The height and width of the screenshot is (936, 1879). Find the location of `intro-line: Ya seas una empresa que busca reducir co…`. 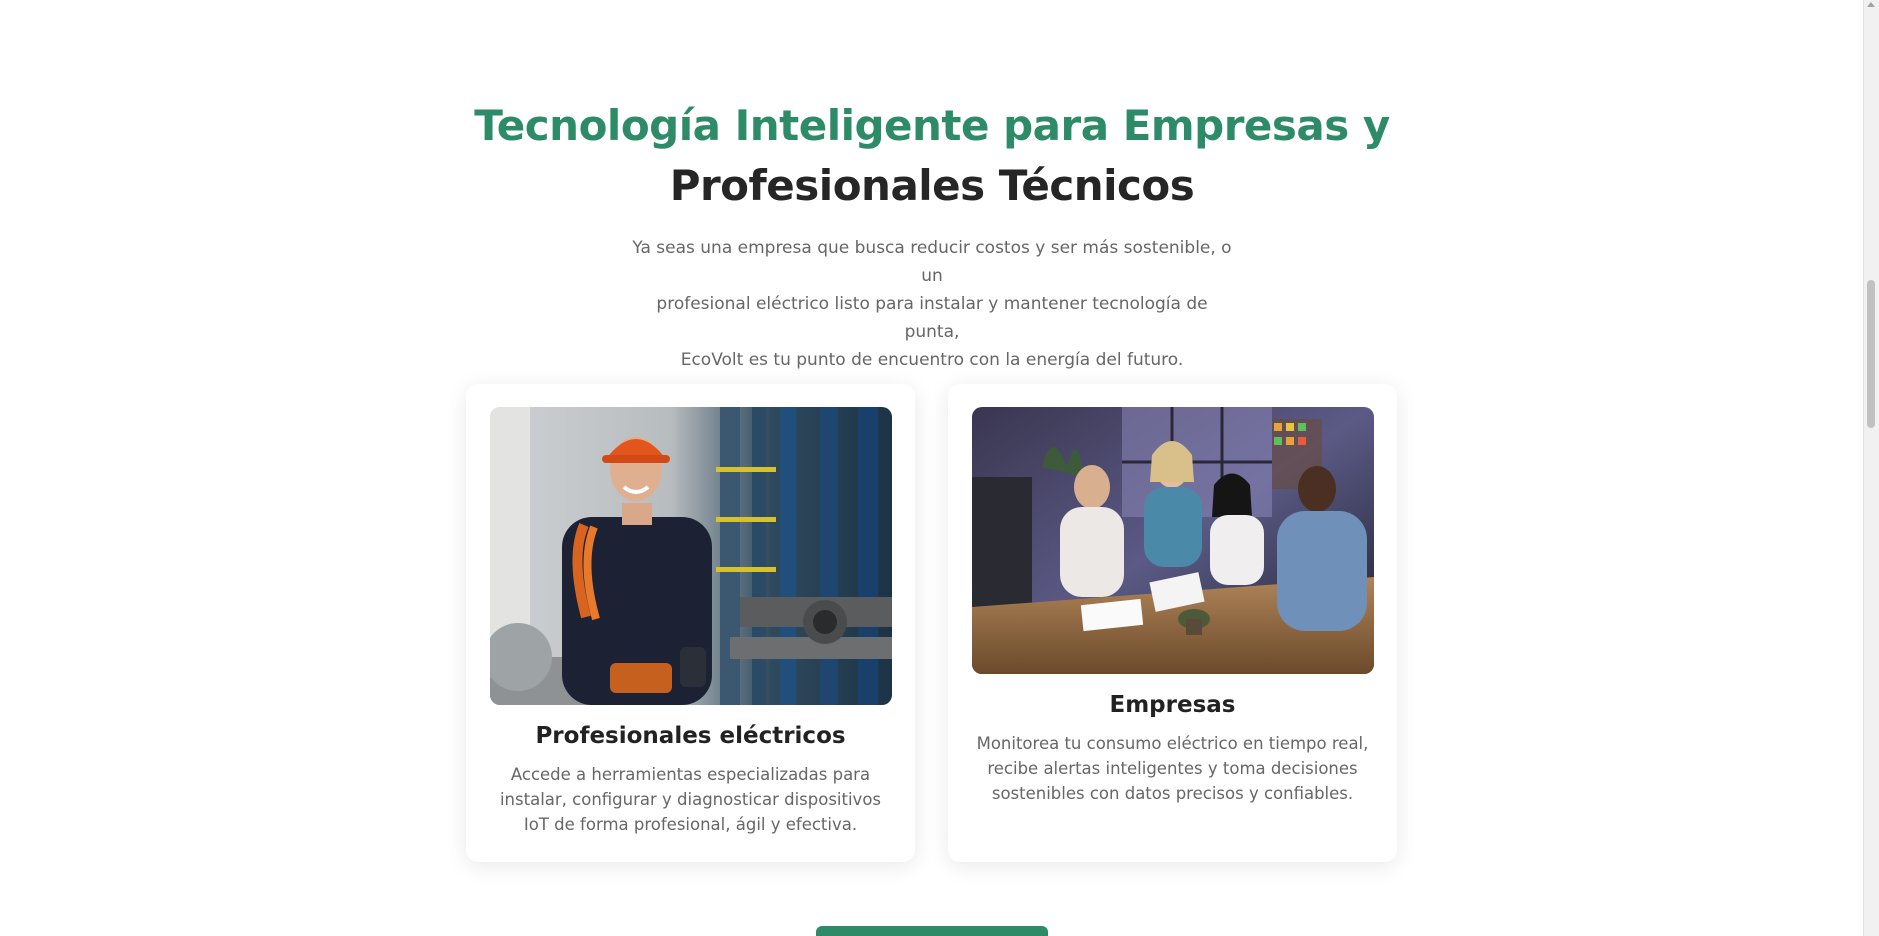

intro-line: Ya seas una empresa que busca reducir co… is located at coordinates (932, 262).